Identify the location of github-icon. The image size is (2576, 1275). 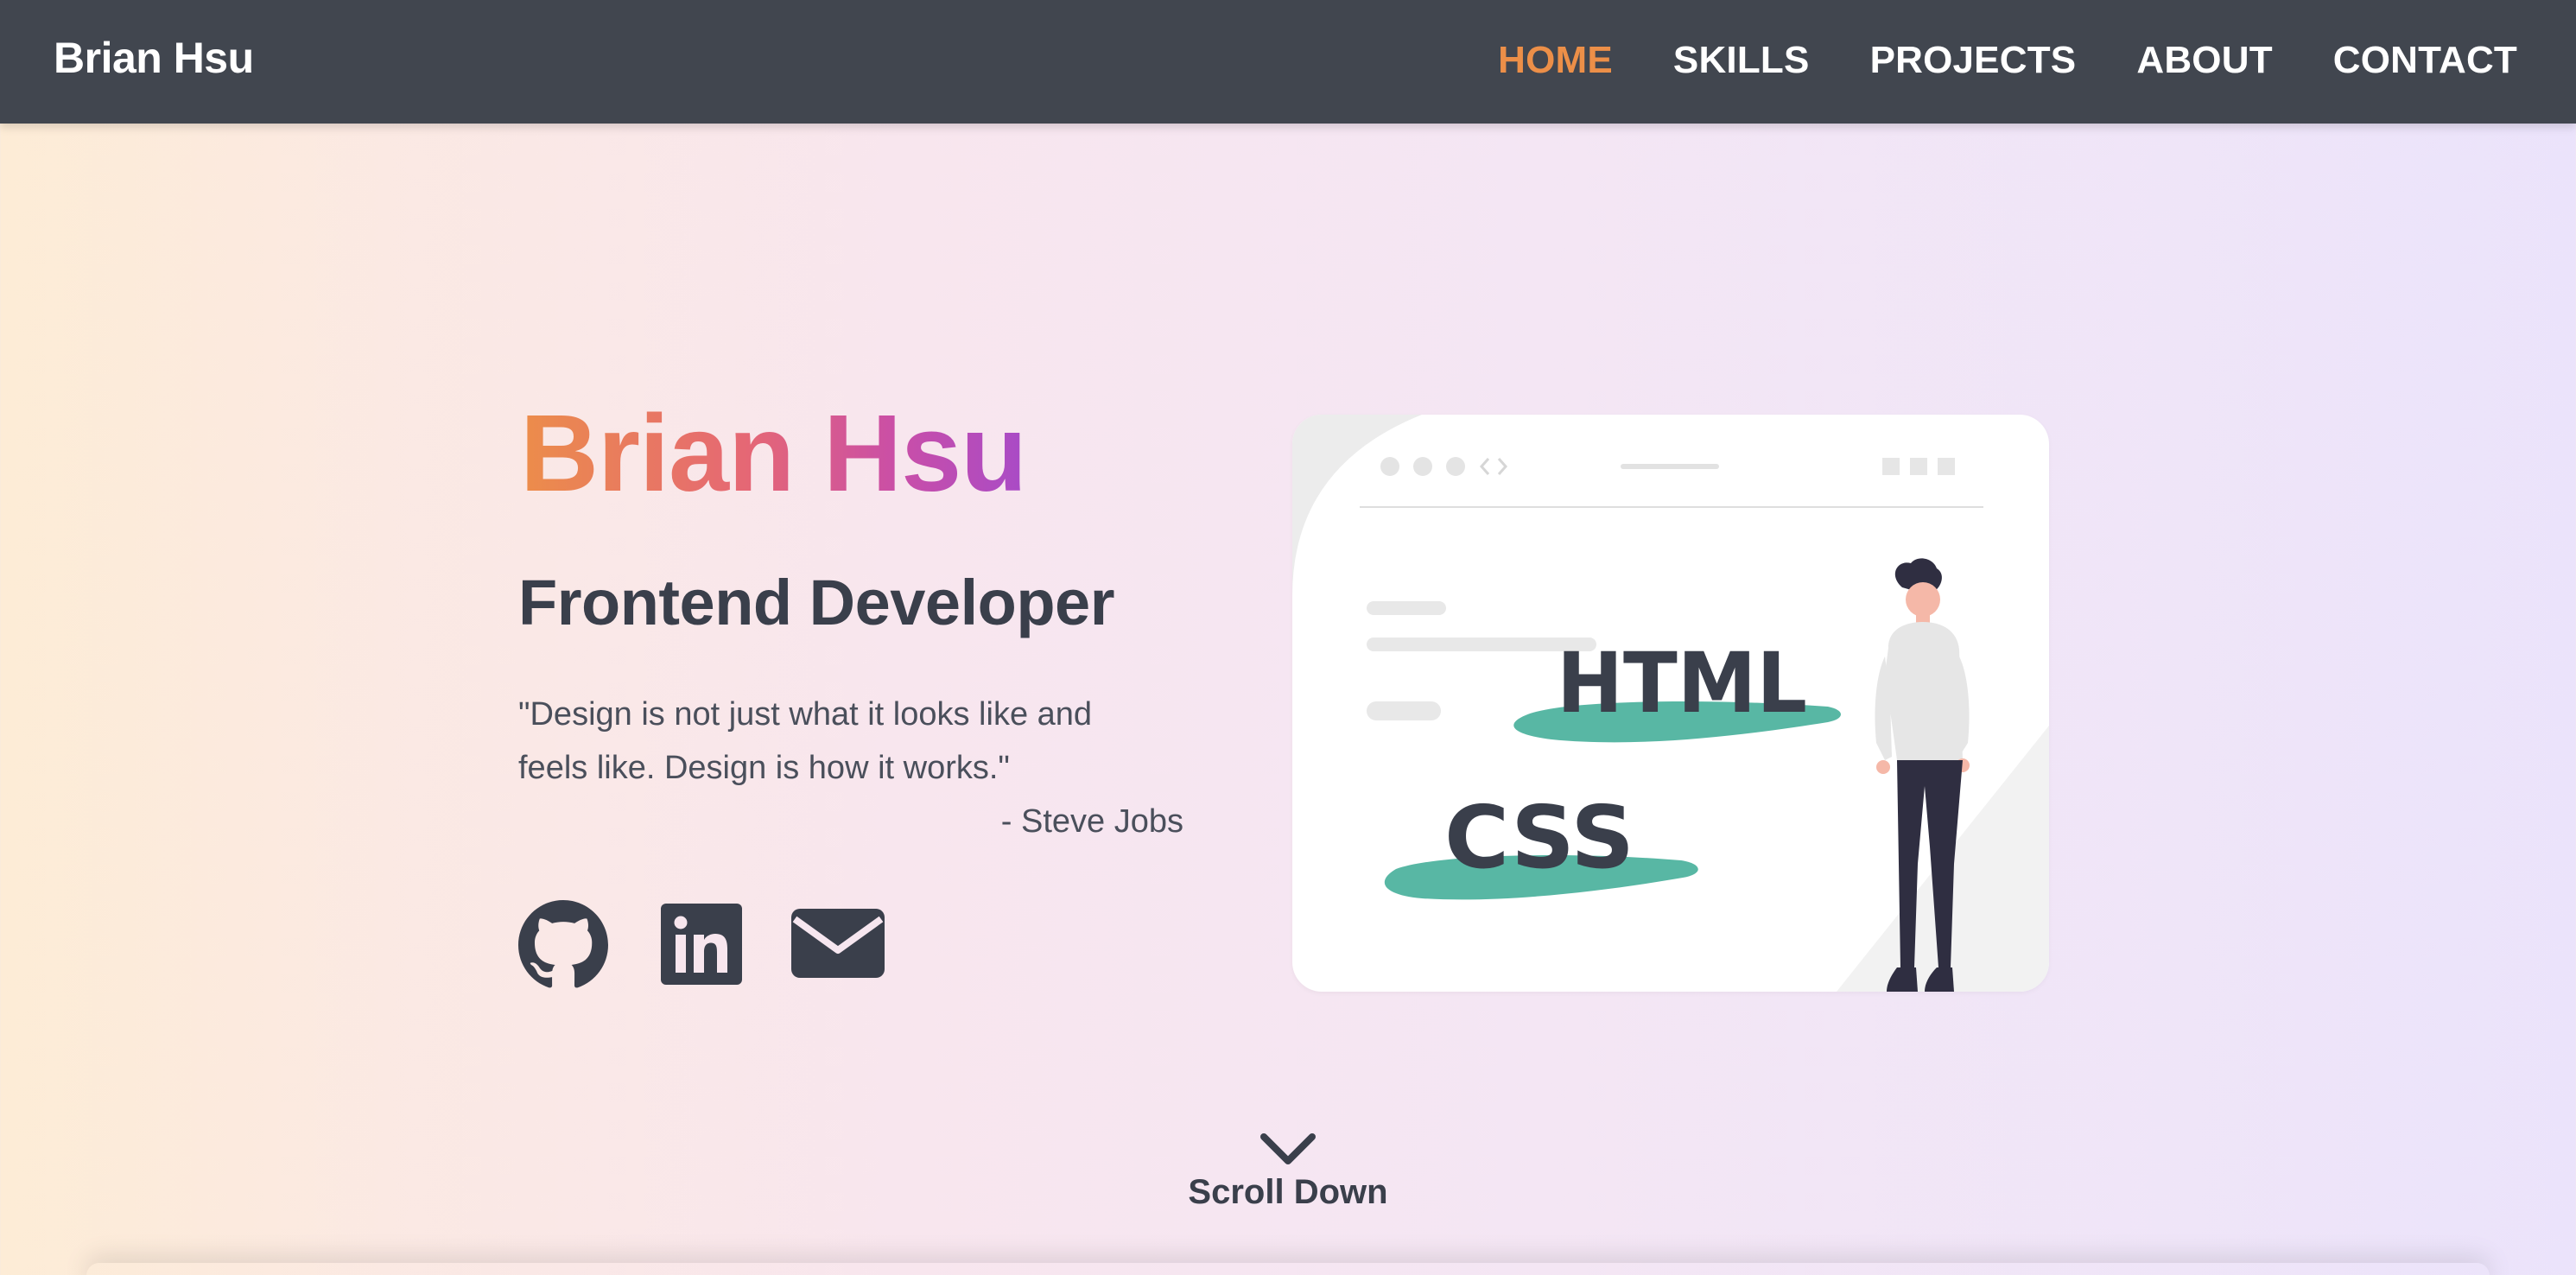
(563, 944).